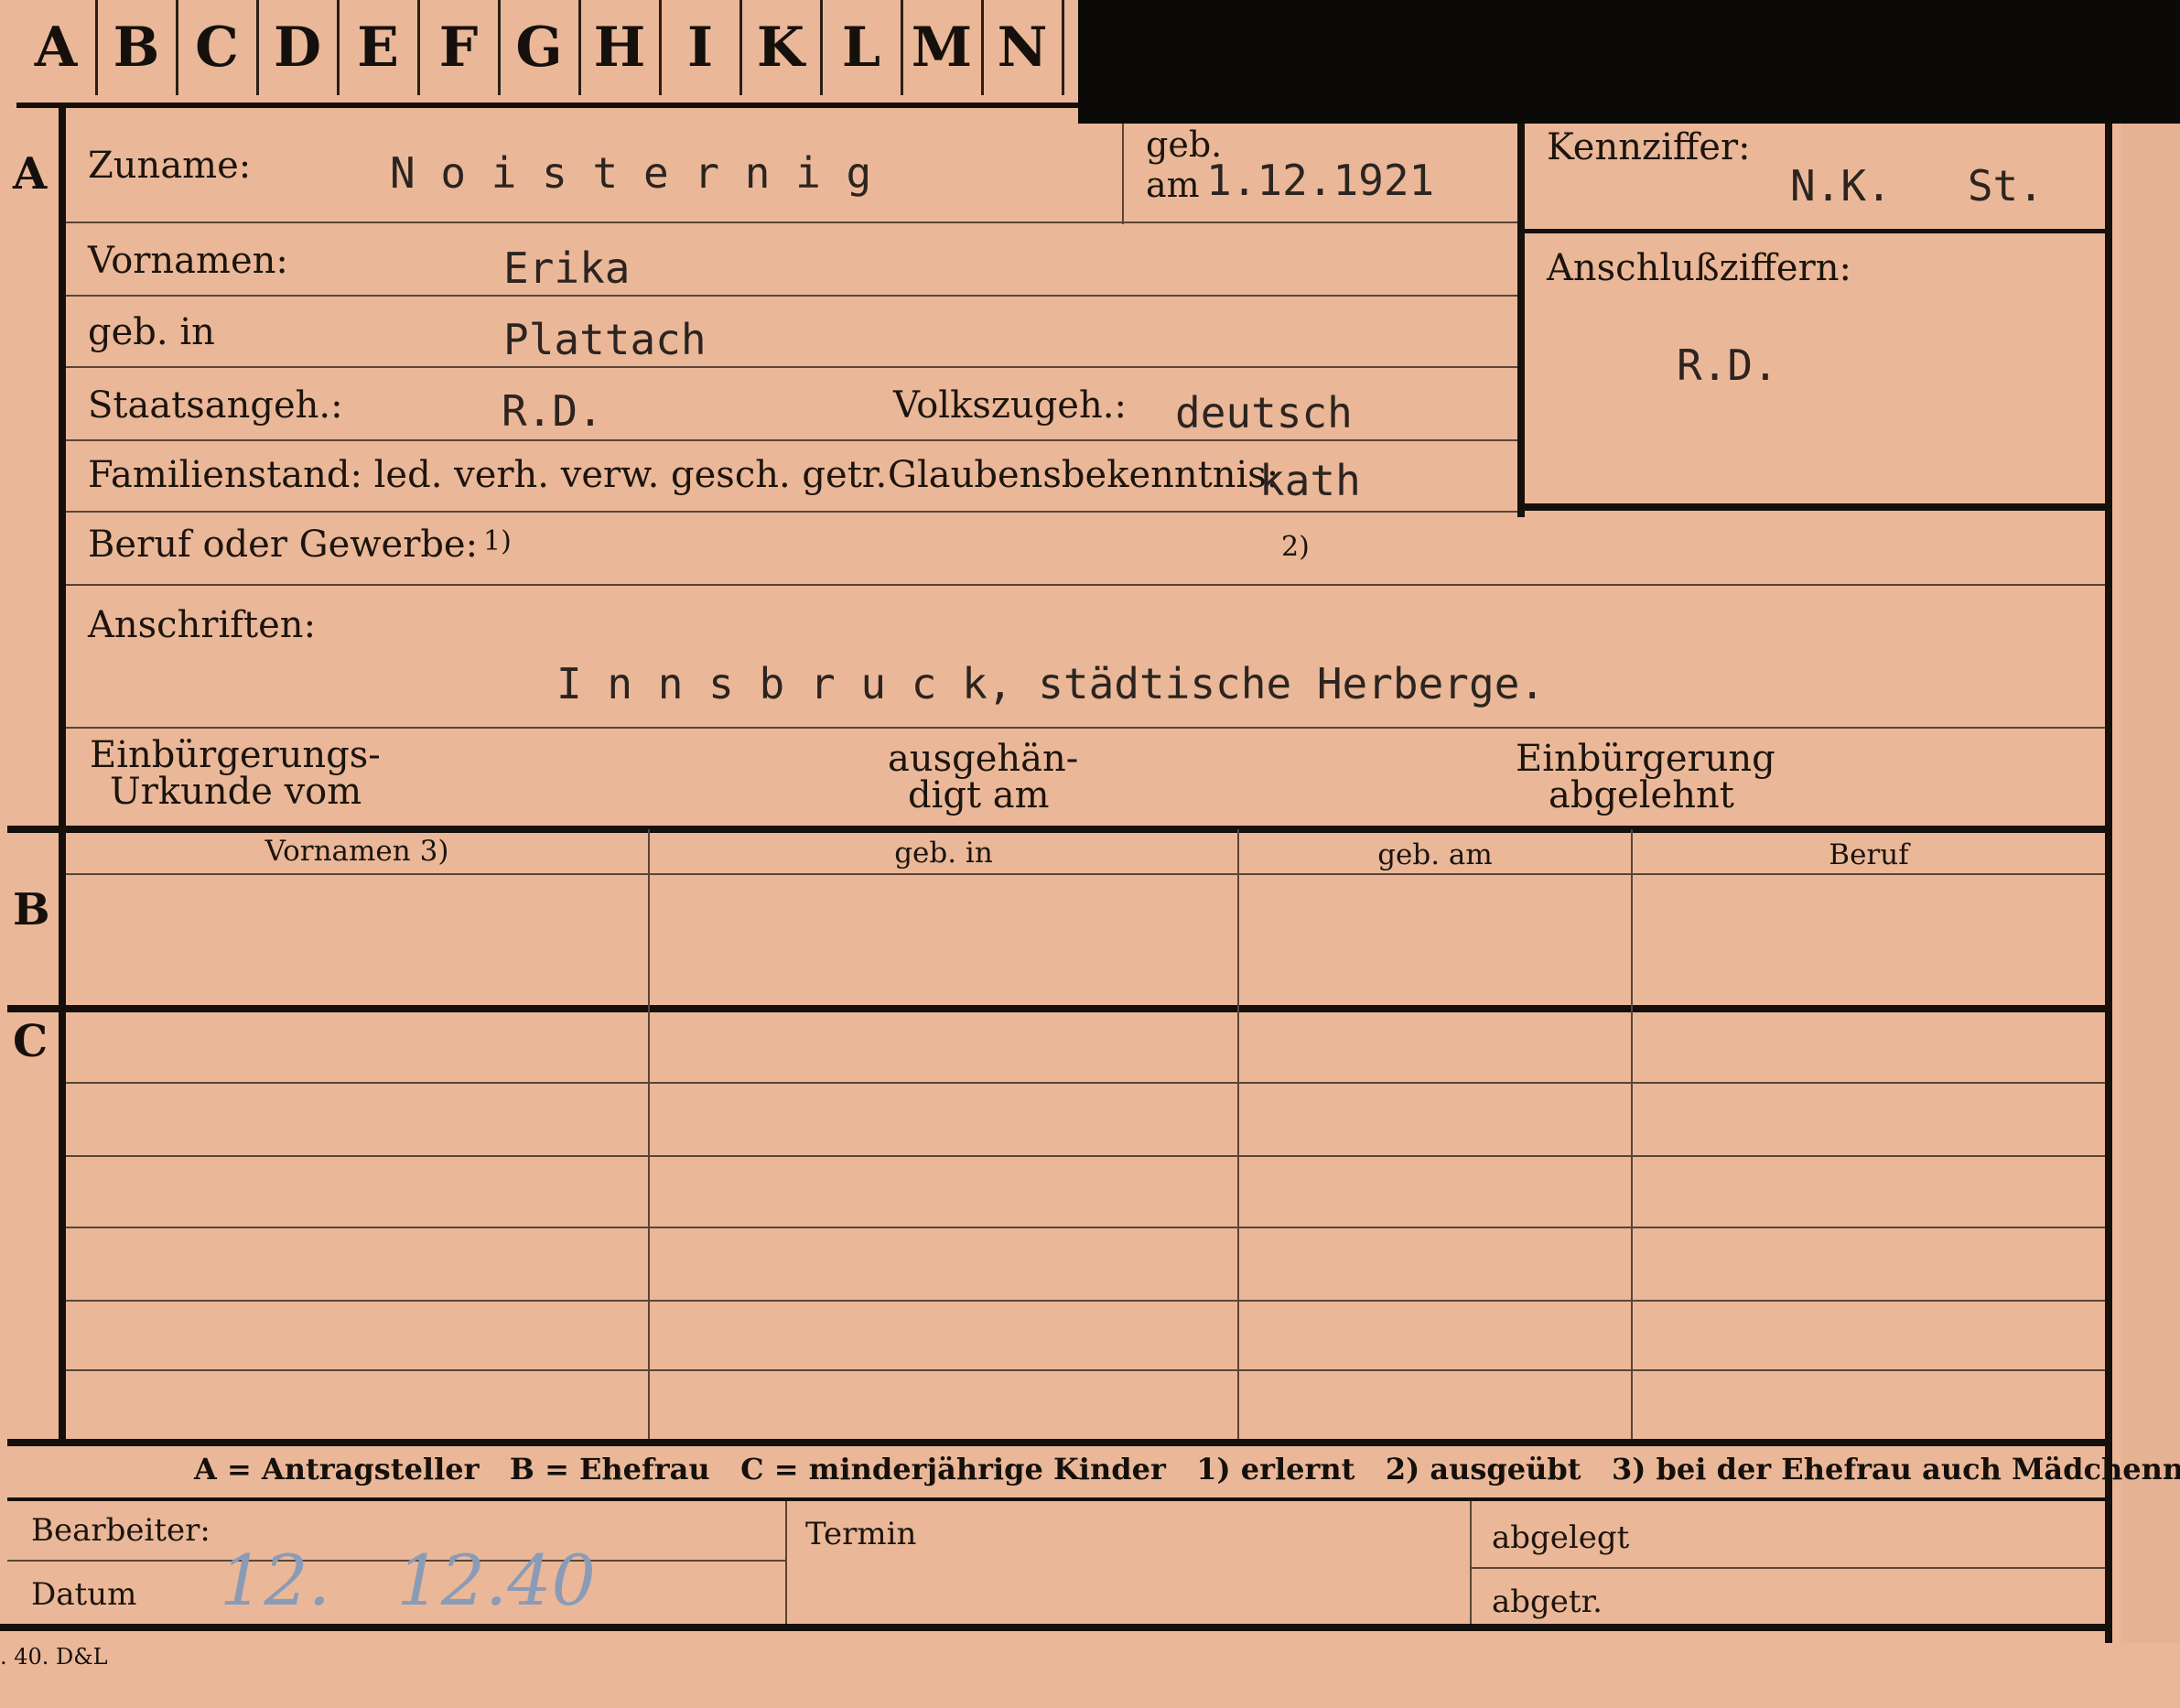 This screenshot has width=2180, height=1708. What do you see at coordinates (1010, 405) in the screenshot?
I see `volkszugehoerigkeit-label: Volkszugeh.:` at bounding box center [1010, 405].